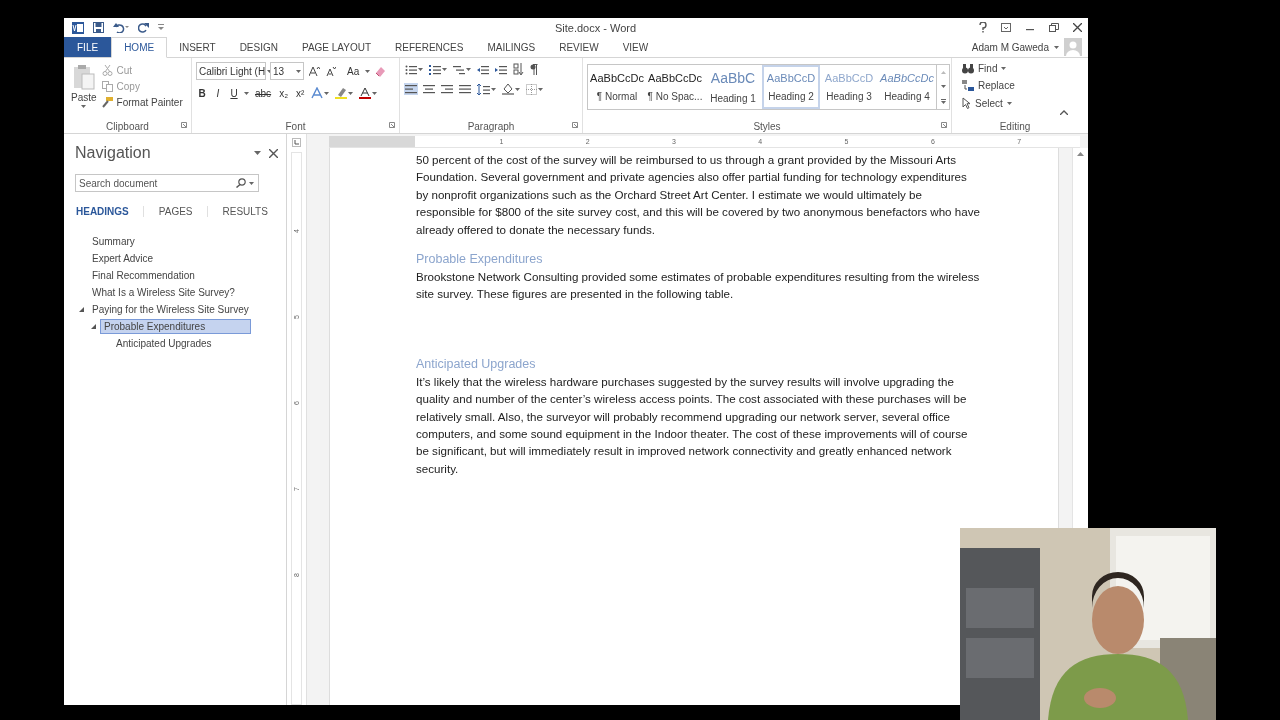 The width and height of the screenshot is (1280, 720). Describe the element at coordinates (483, 69) in the screenshot. I see `decrease-indent-icon` at that location.